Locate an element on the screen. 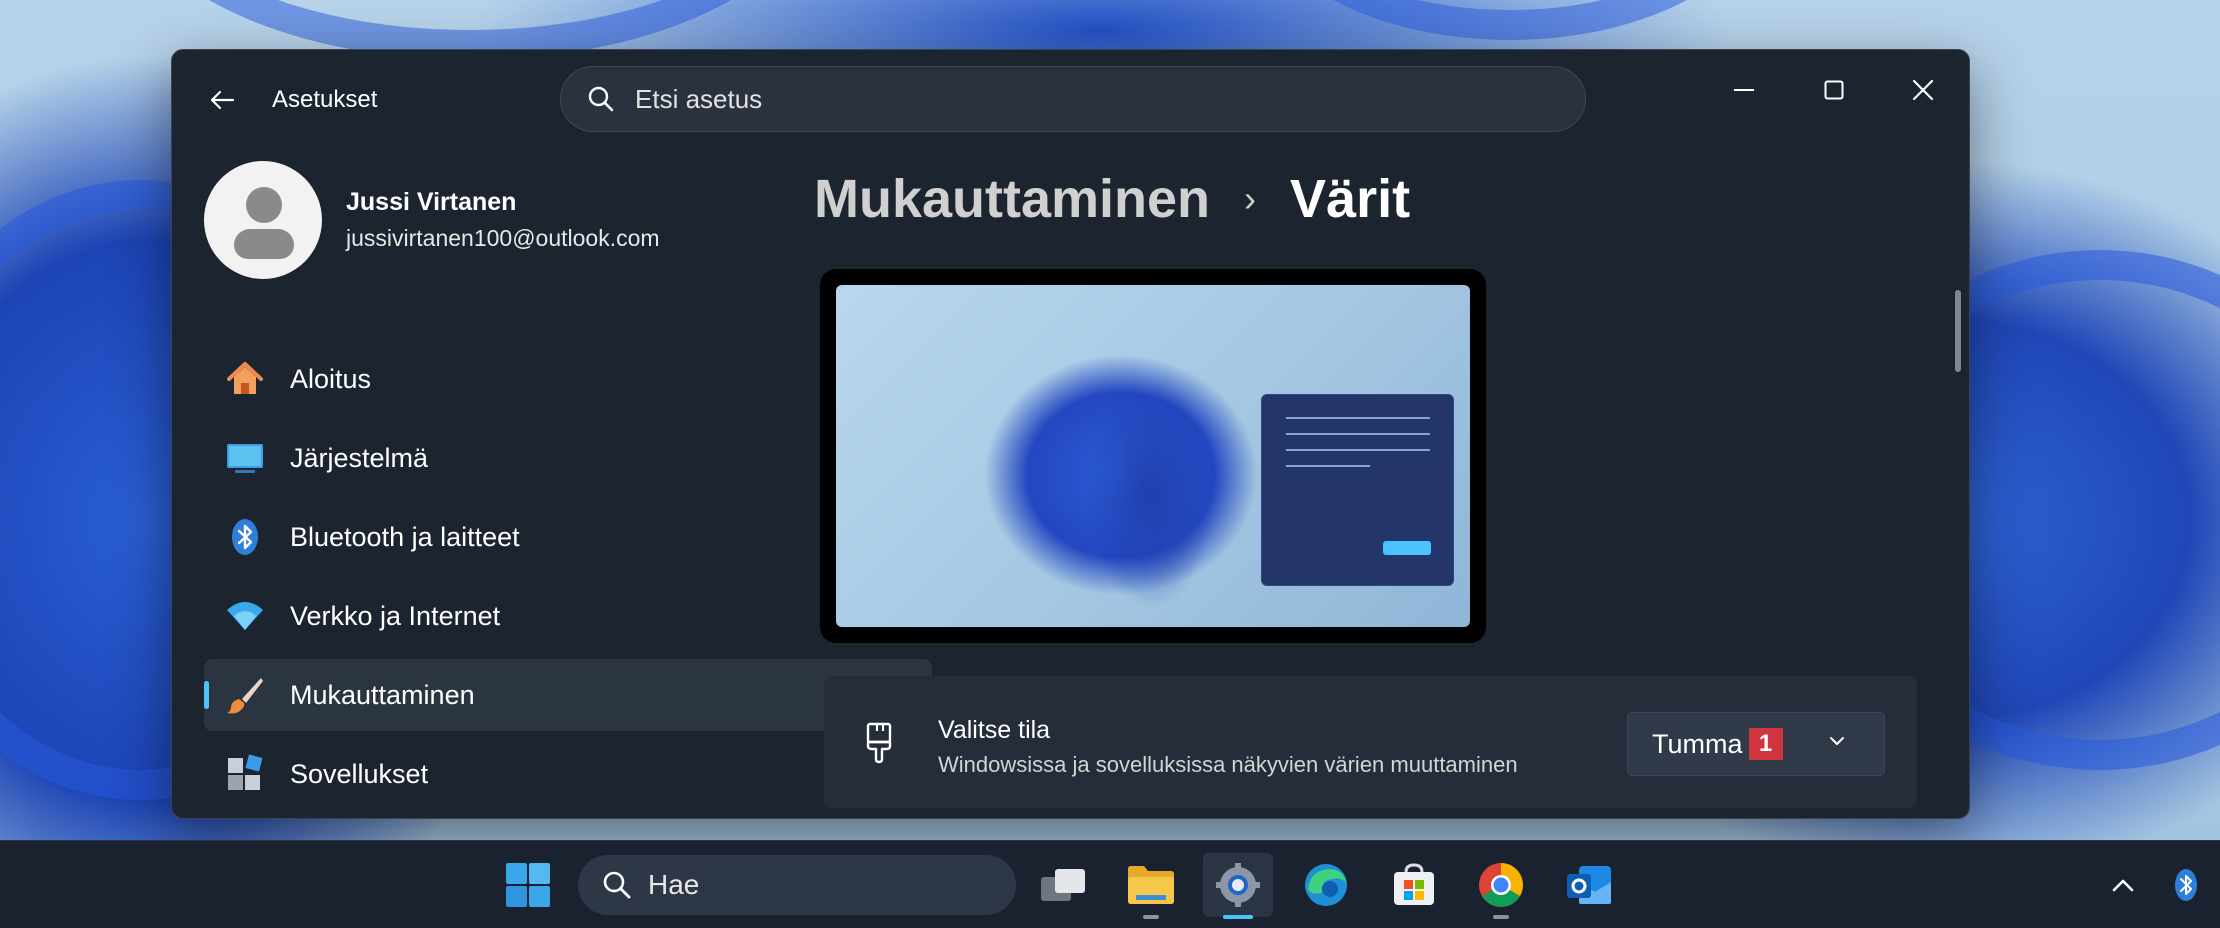 This screenshot has width=2220, height=928. page-title: Värit is located at coordinates (1350, 199).